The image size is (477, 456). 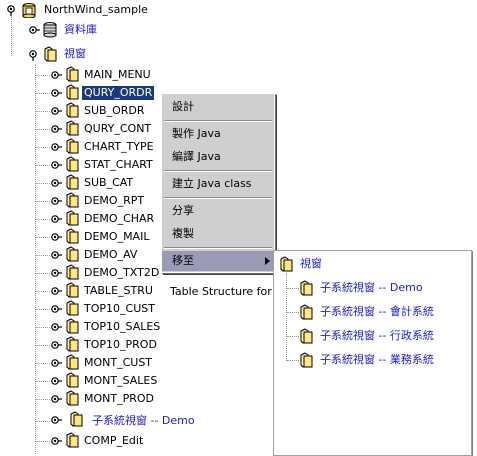 I want to click on menu-item-copy: 複製, so click(x=218, y=234).